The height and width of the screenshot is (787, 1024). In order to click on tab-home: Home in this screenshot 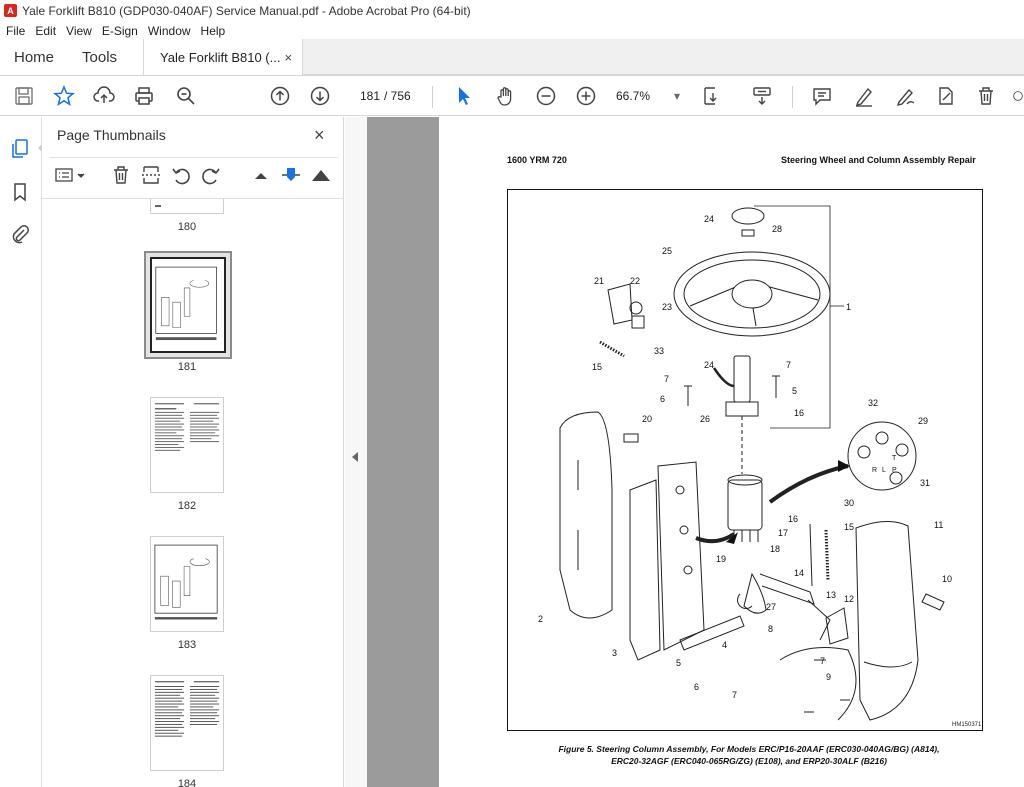, I will do `click(34, 57)`.